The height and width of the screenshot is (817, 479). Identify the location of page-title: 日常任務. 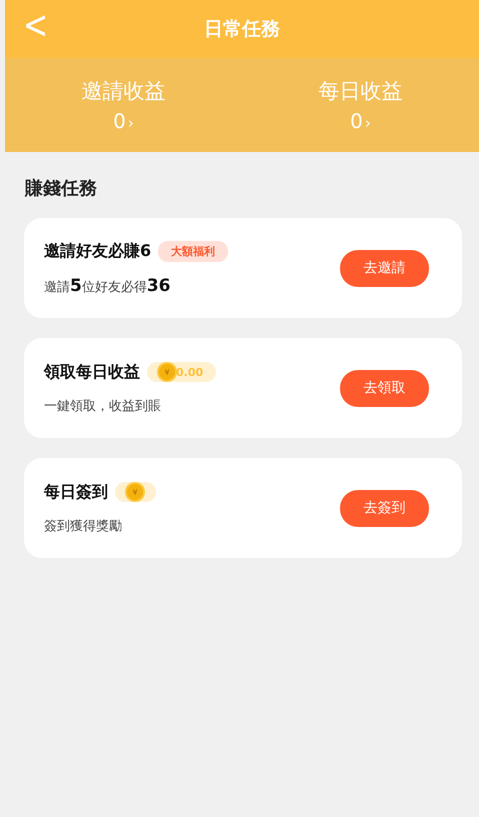
(242, 29).